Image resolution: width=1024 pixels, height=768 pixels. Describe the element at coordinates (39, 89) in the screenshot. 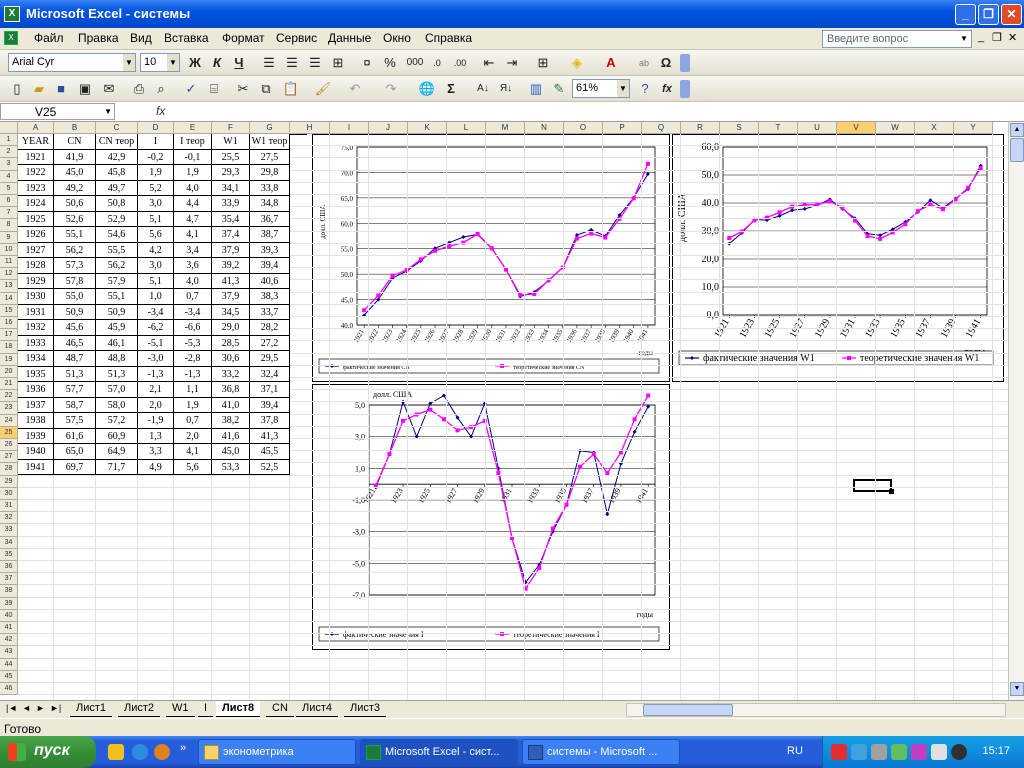

I see `open-folder-icon: ▰` at that location.